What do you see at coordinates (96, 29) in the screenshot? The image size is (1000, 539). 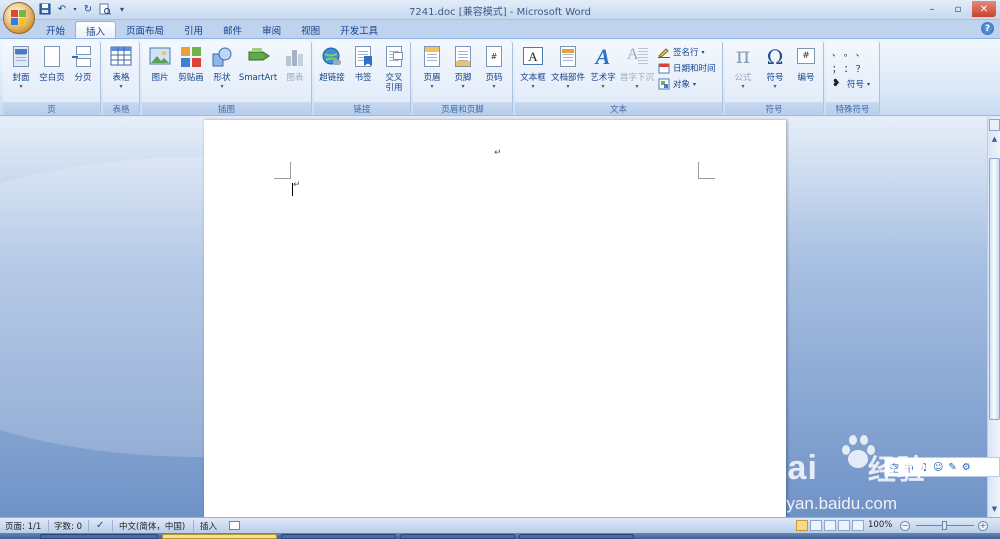 I see `tab-insert: 插入` at bounding box center [96, 29].